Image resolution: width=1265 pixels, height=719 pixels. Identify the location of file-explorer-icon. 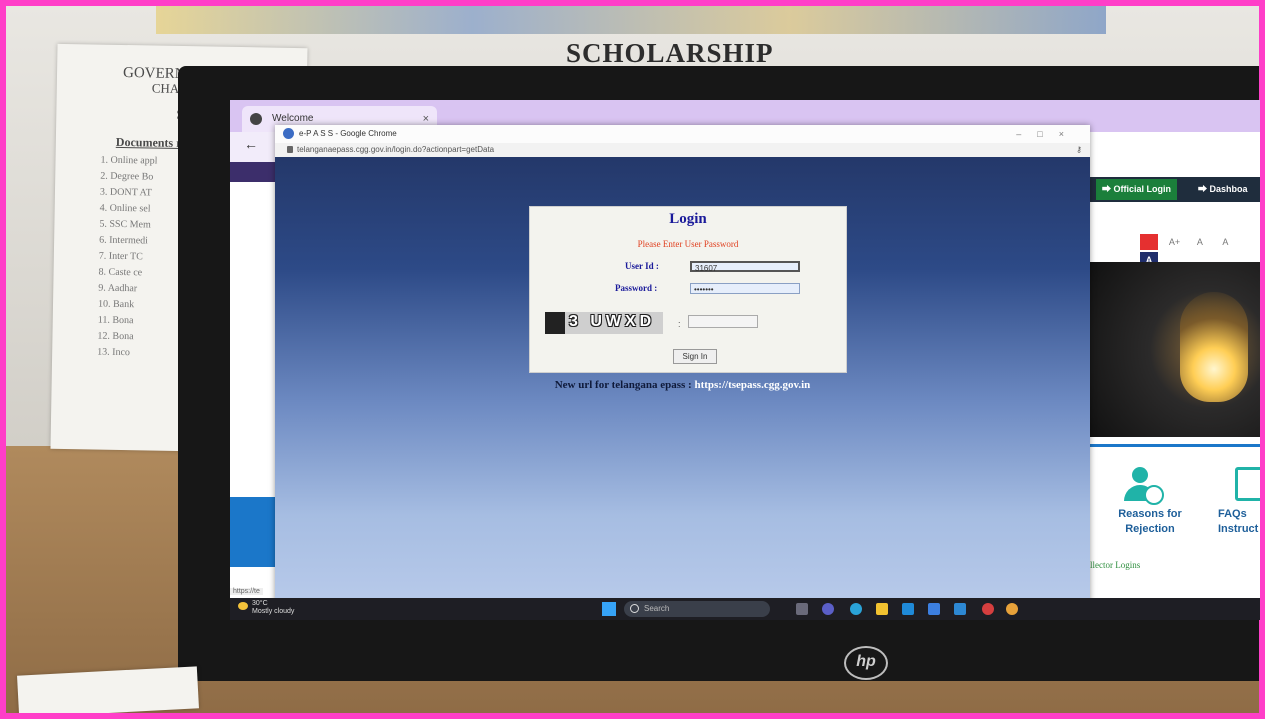
(882, 609).